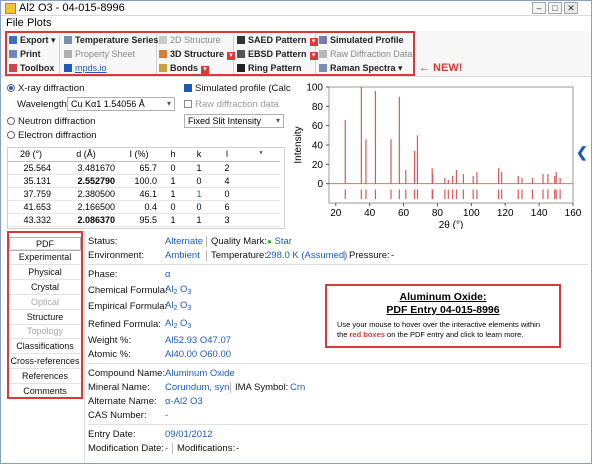 This screenshot has height=464, width=592. Describe the element at coordinates (144, 220) in the screenshot. I see `table-row: 43.332 2.086370 95.5 1 1 3` at that location.